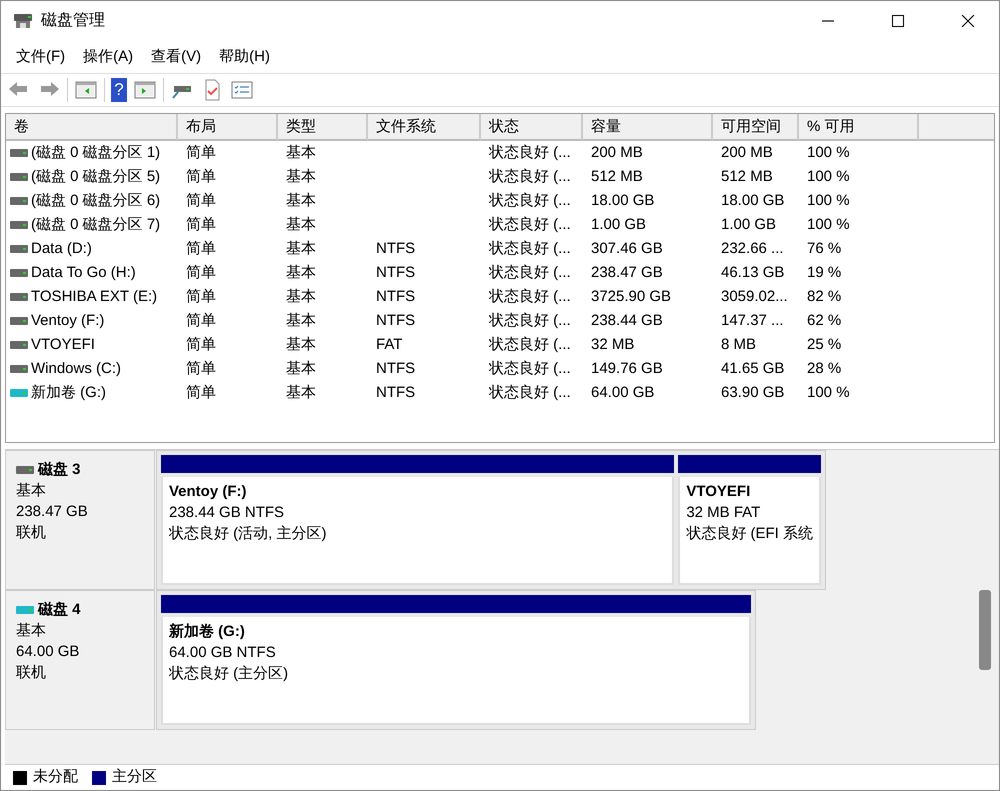 The image size is (1000, 791). What do you see at coordinates (898, 21) in the screenshot?
I see `maximize-icon` at bounding box center [898, 21].